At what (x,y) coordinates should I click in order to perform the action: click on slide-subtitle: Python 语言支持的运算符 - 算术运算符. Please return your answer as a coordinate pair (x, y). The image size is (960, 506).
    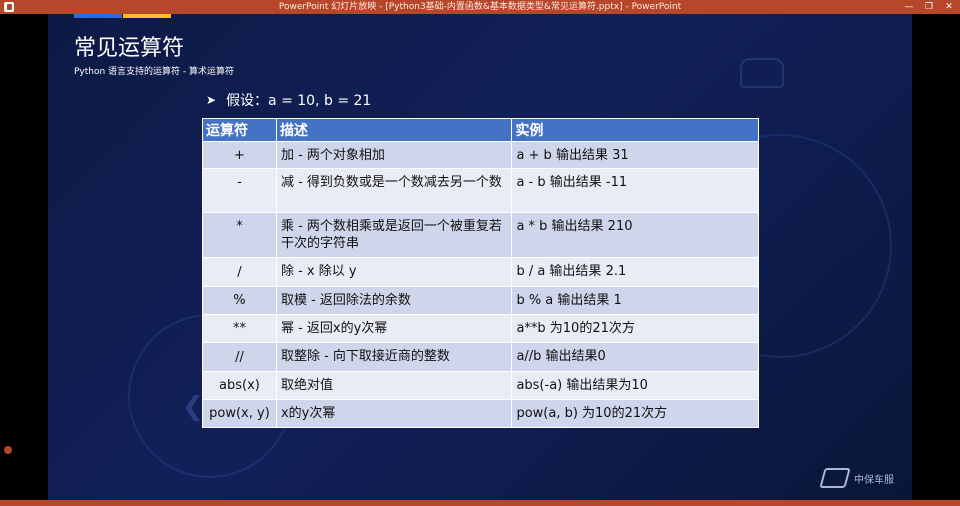
    Looking at the image, I should click on (154, 72).